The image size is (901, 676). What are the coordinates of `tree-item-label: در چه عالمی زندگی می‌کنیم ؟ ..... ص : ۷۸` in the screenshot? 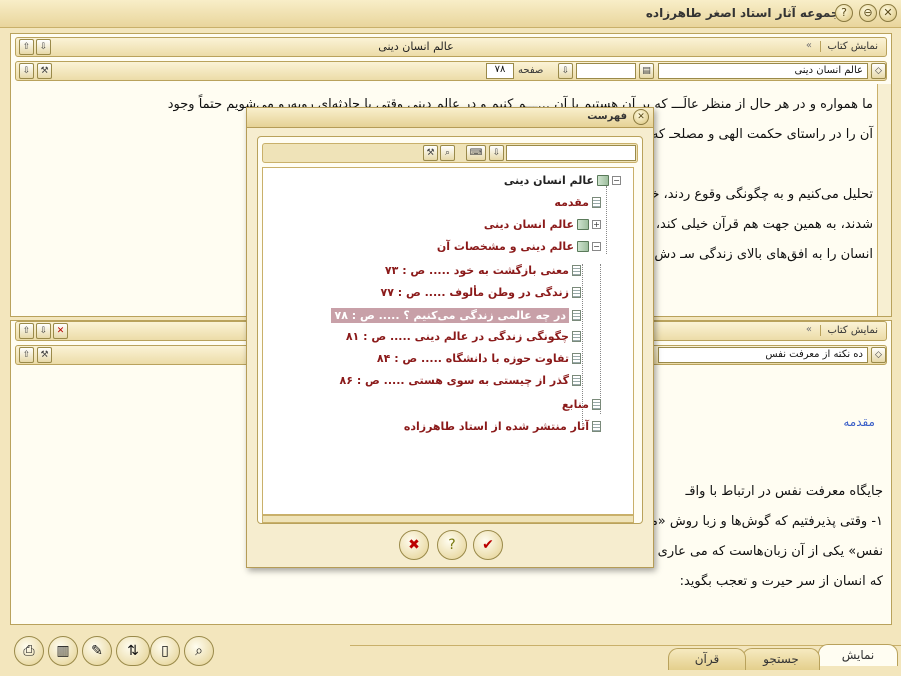 It's located at (450, 315).